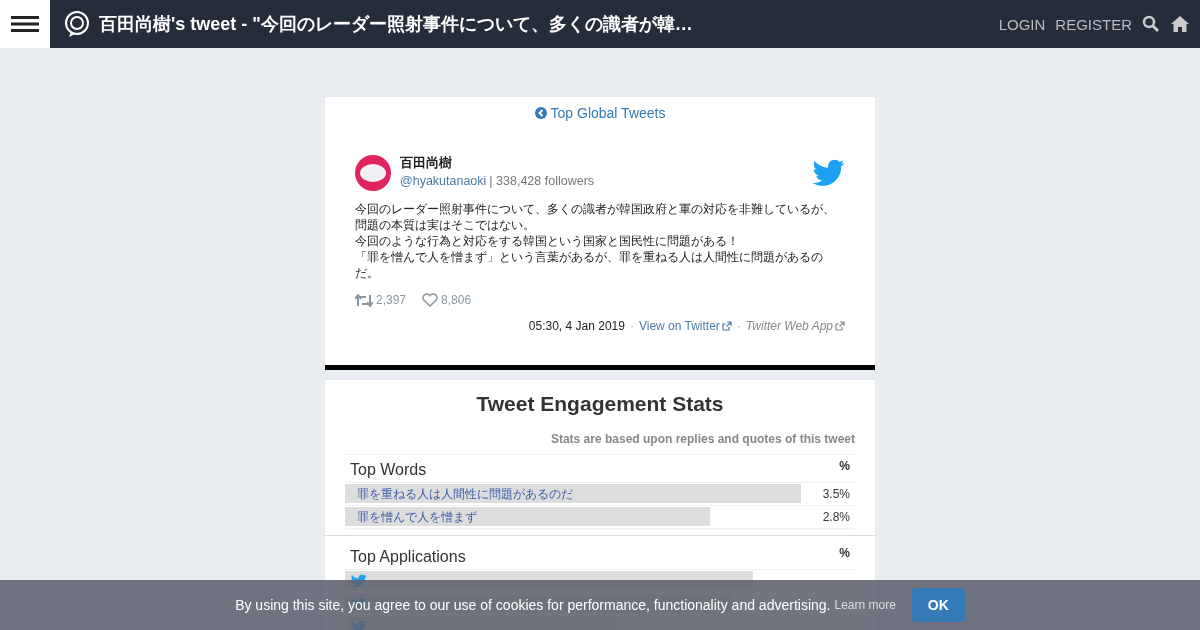  What do you see at coordinates (836, 517) in the screenshot?
I see `share-value: 2.8%` at bounding box center [836, 517].